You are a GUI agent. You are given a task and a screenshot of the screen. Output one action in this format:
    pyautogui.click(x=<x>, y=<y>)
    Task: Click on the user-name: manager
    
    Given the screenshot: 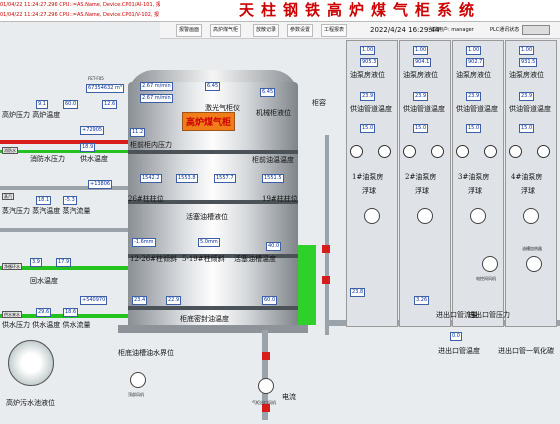 What is the action you would take?
    pyautogui.click(x=462, y=30)
    